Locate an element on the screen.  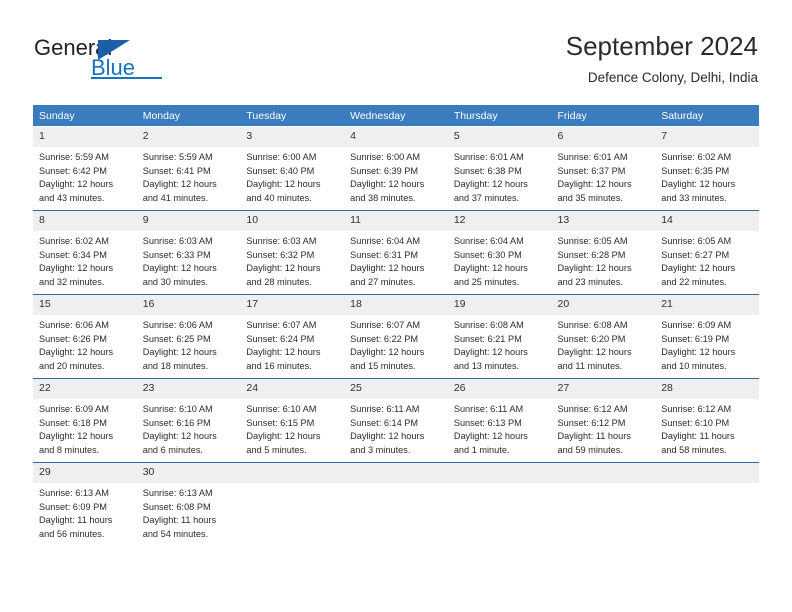
day-number: 28 is located at coordinates (707, 389).